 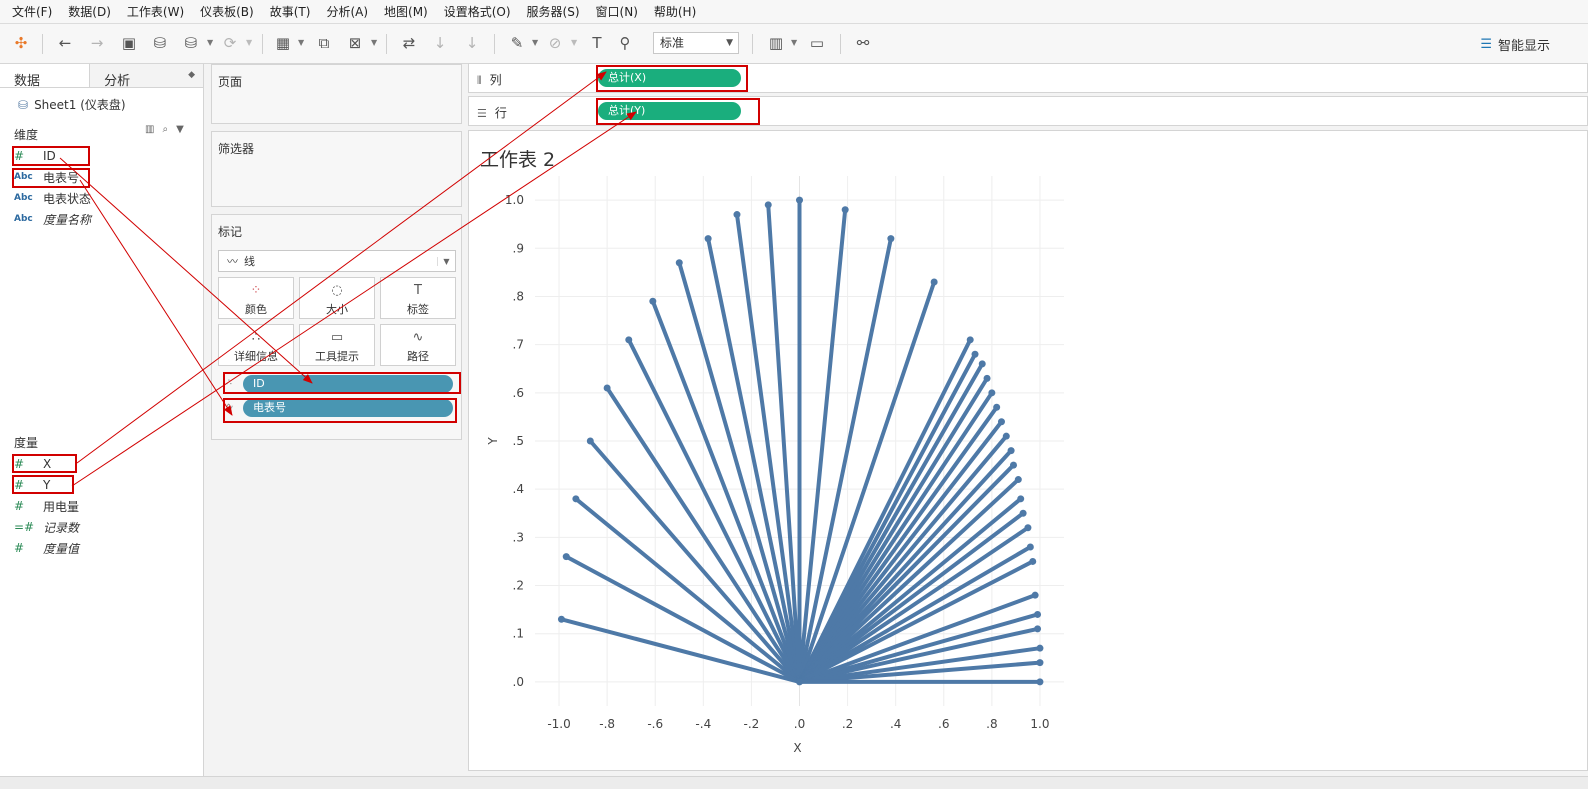 What do you see at coordinates (52, 219) in the screenshot?
I see `dimension-field: Abc 度量名称` at bounding box center [52, 219].